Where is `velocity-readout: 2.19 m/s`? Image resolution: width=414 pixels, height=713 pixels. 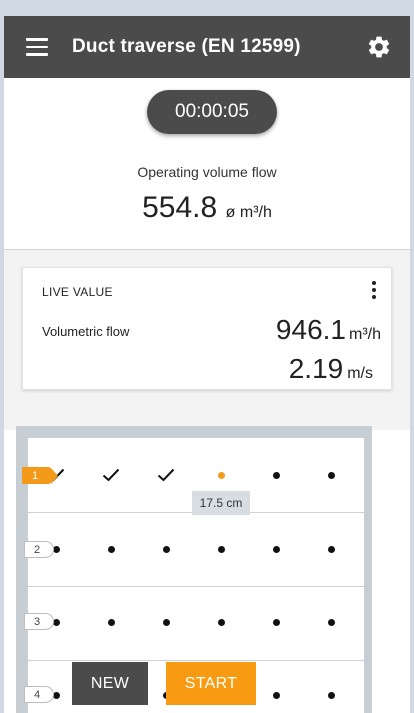
velocity-readout: 2.19 m/s is located at coordinates (331, 369).